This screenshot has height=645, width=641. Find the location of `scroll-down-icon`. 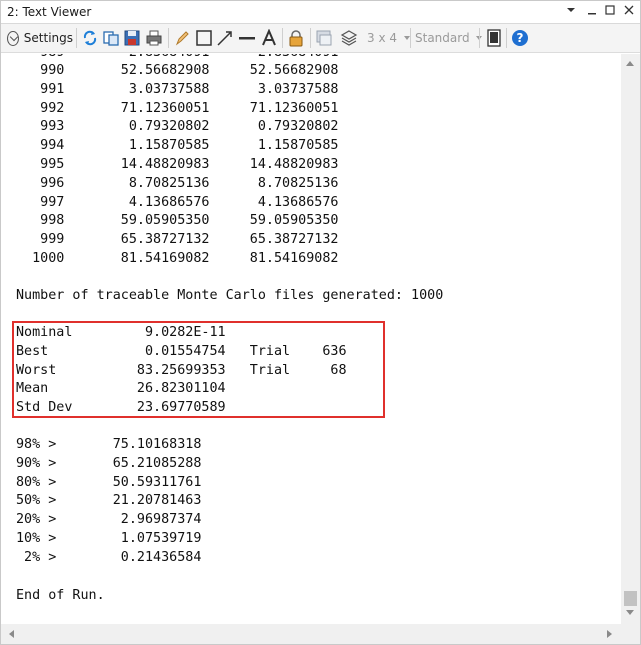

scroll-down-icon is located at coordinates (630, 612).